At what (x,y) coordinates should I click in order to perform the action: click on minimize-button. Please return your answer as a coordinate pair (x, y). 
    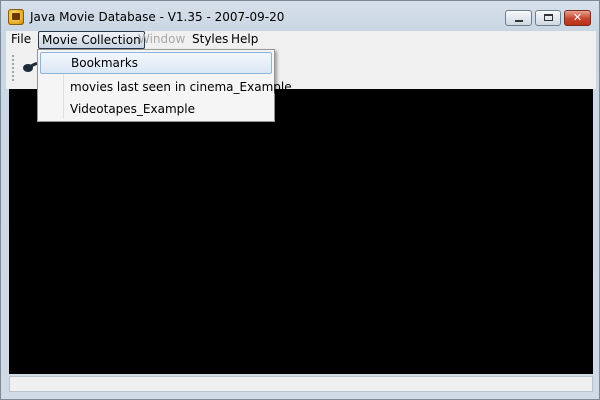
    Looking at the image, I should click on (518, 18).